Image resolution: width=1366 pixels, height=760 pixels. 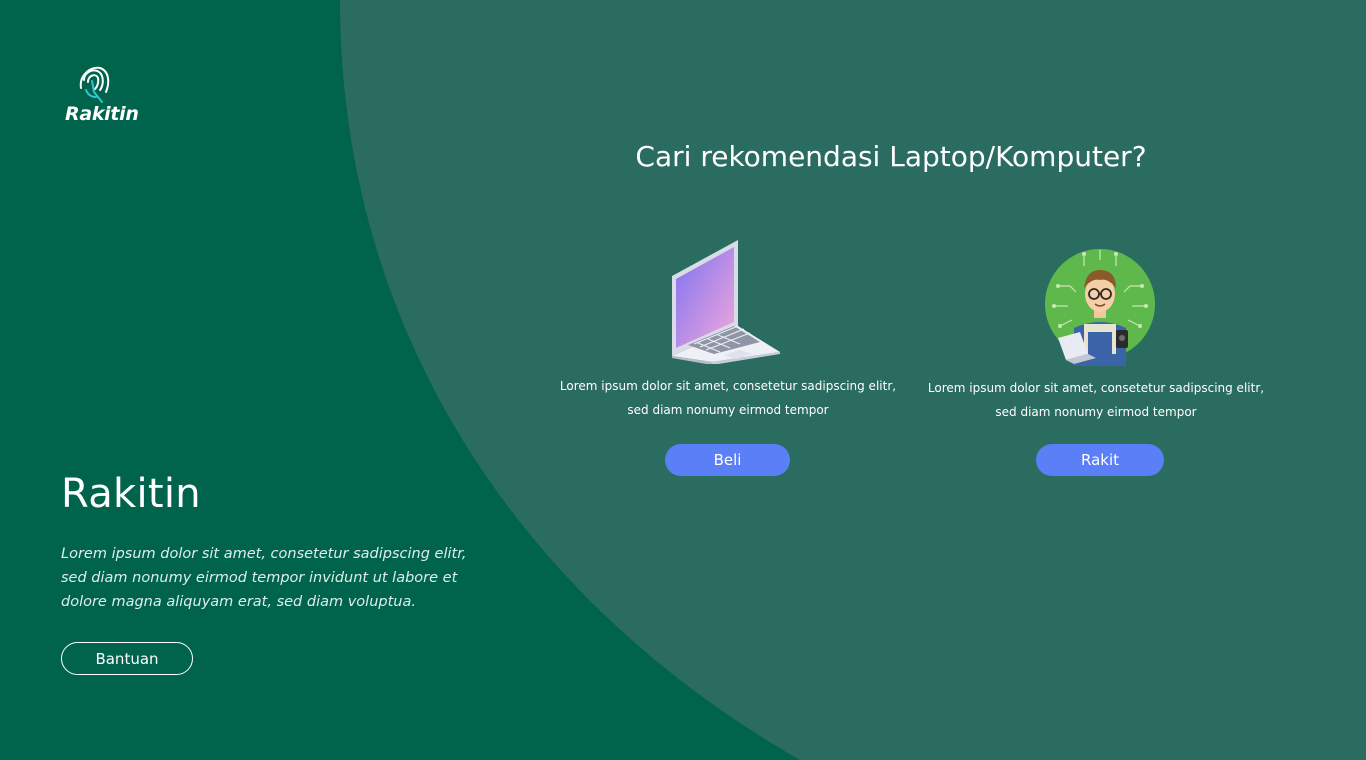 What do you see at coordinates (127, 658) in the screenshot?
I see `help-button: Bantuan` at bounding box center [127, 658].